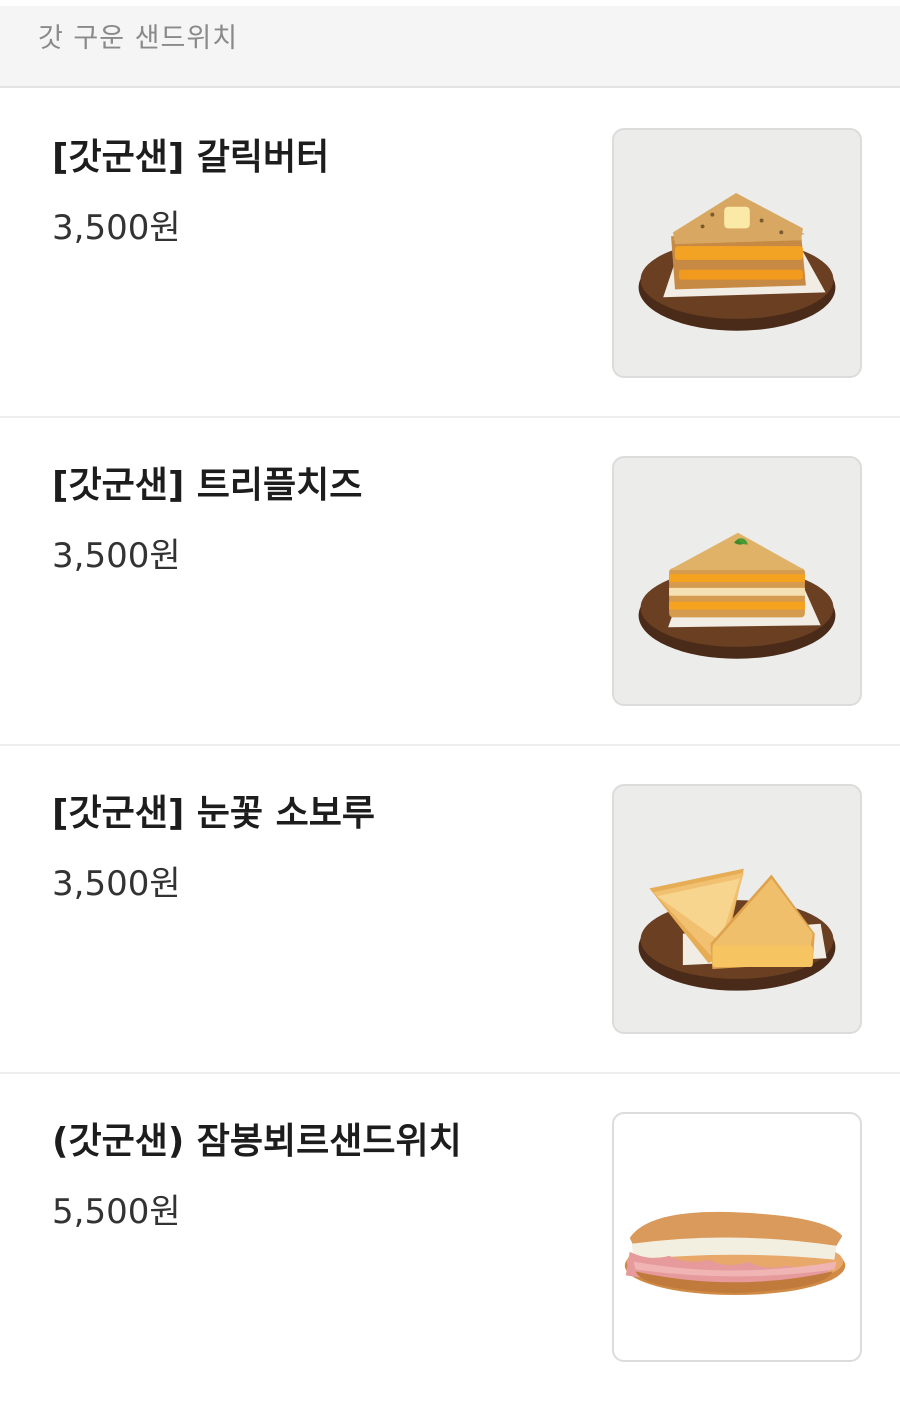  Describe the element at coordinates (737, 909) in the screenshot. I see `snowflake-soboro-sandwich-image` at that location.